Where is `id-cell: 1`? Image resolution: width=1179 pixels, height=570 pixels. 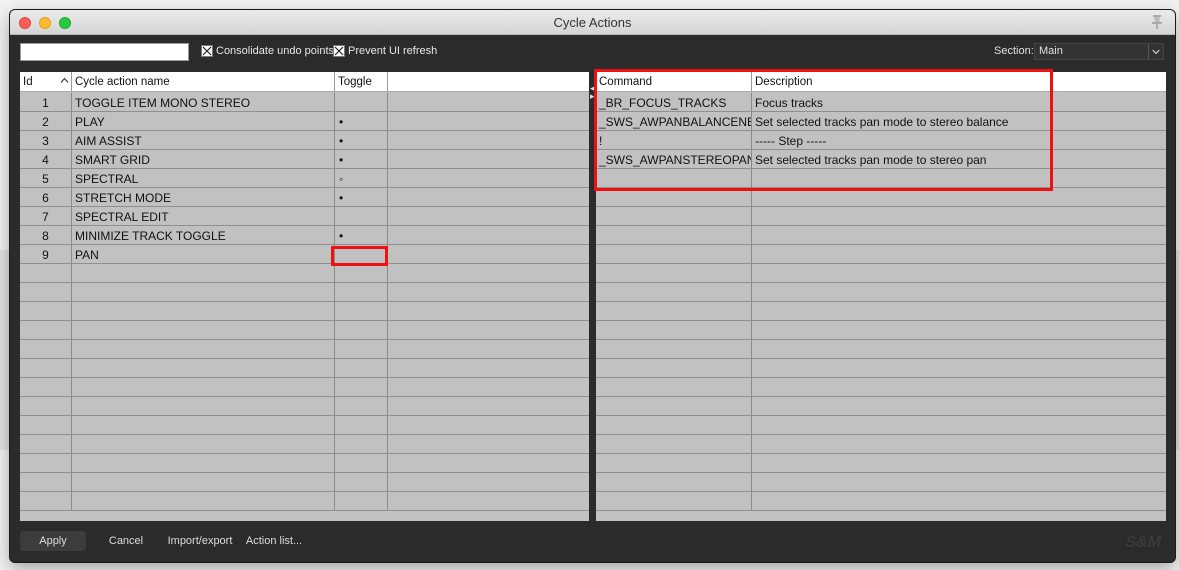 id-cell: 1 is located at coordinates (46, 102).